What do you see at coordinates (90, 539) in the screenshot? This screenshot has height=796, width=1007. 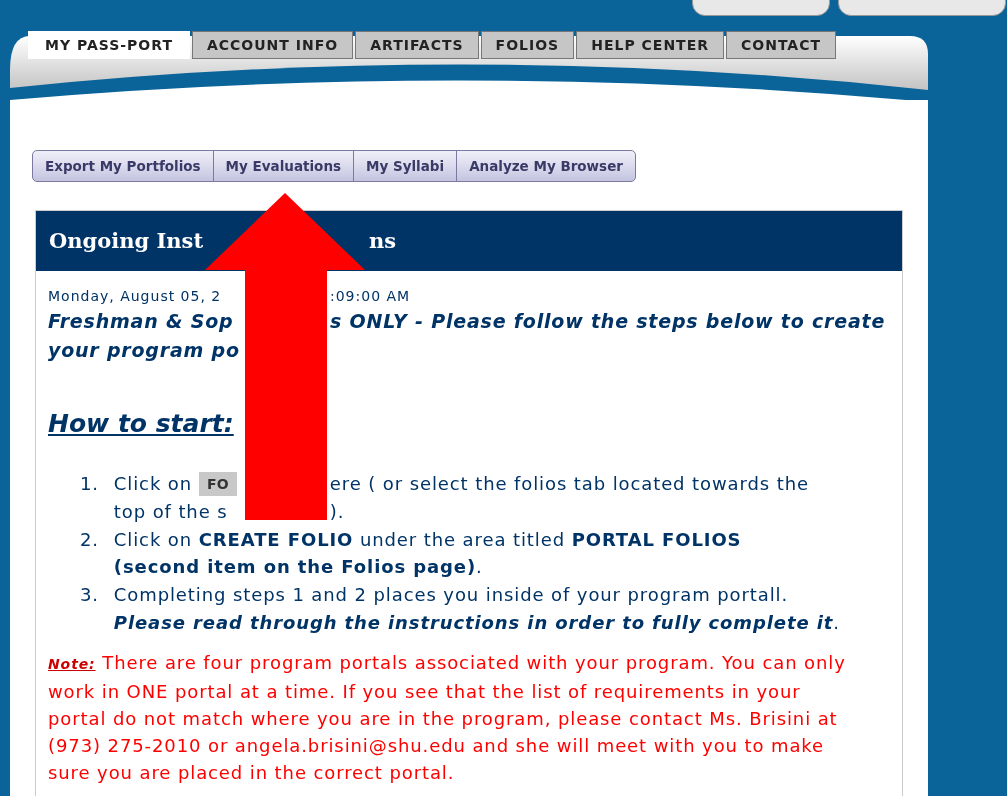 I see `step-number: 2.` at bounding box center [90, 539].